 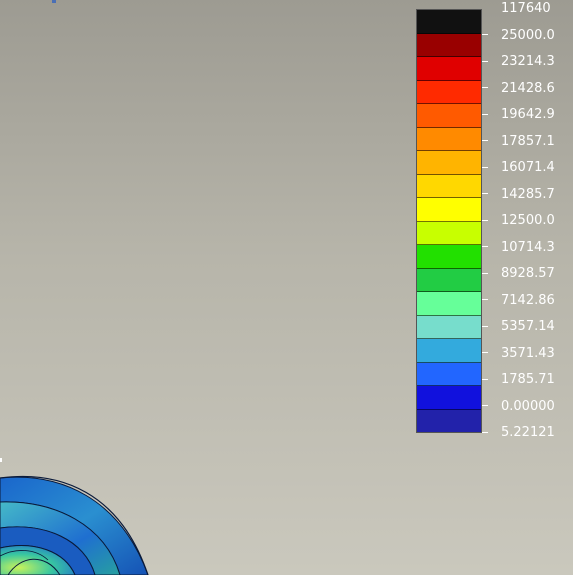 What do you see at coordinates (528, 61) in the screenshot?
I see `legend-label: 23214.3` at bounding box center [528, 61].